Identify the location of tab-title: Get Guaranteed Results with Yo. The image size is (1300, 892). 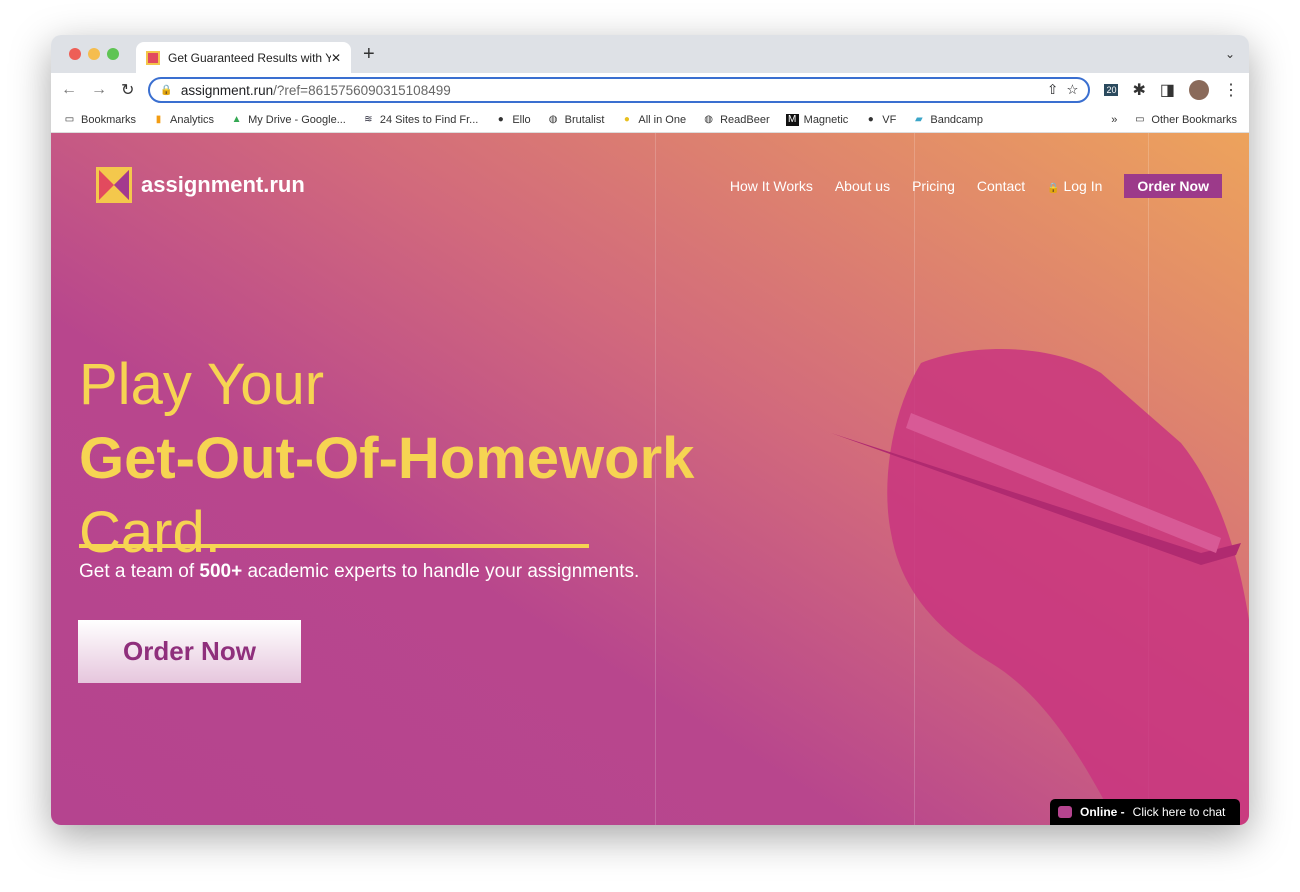
(249, 57).